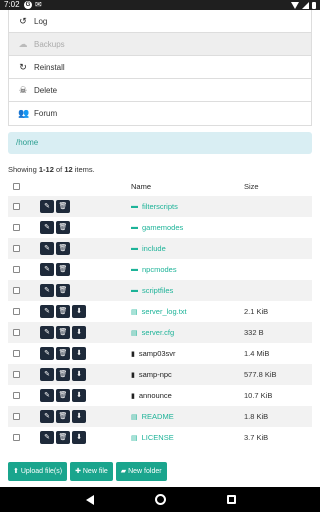 Image resolution: width=320 pixels, height=512 pixels. I want to click on action-bar: ⬆ Upload file(s) ✚ New file ▰ New folder, so click(87, 471).